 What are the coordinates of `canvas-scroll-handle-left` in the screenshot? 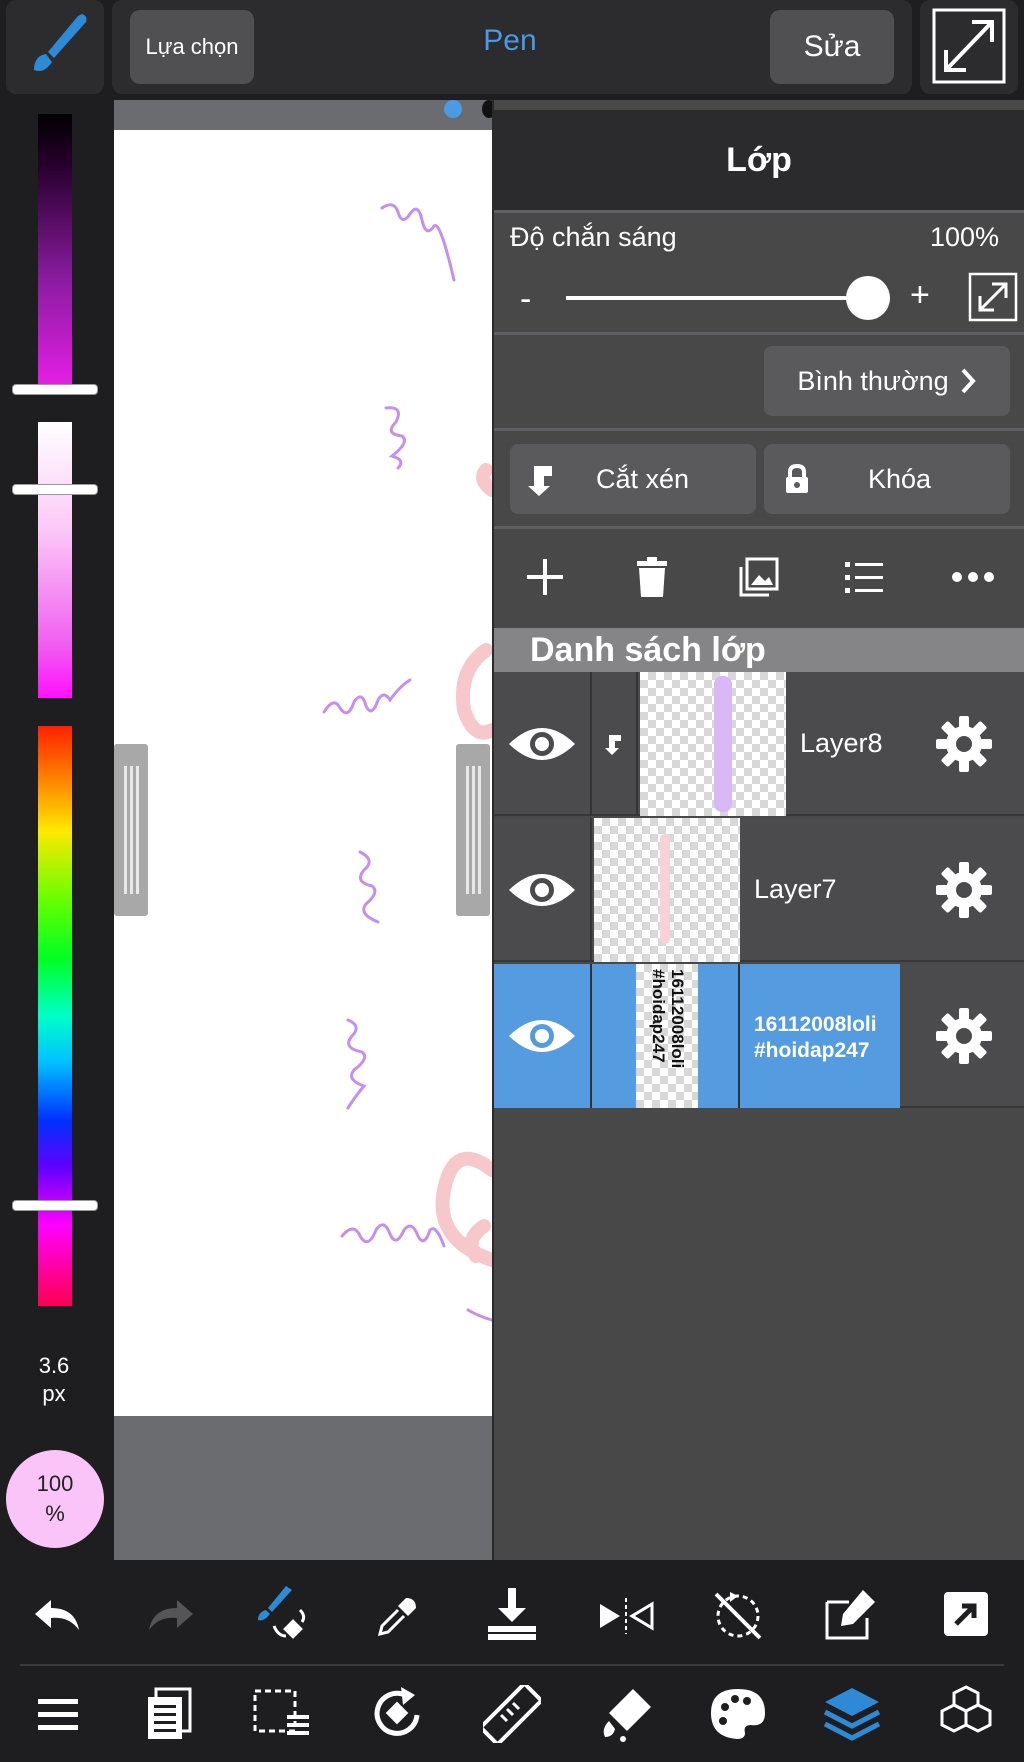 It's located at (131, 830).